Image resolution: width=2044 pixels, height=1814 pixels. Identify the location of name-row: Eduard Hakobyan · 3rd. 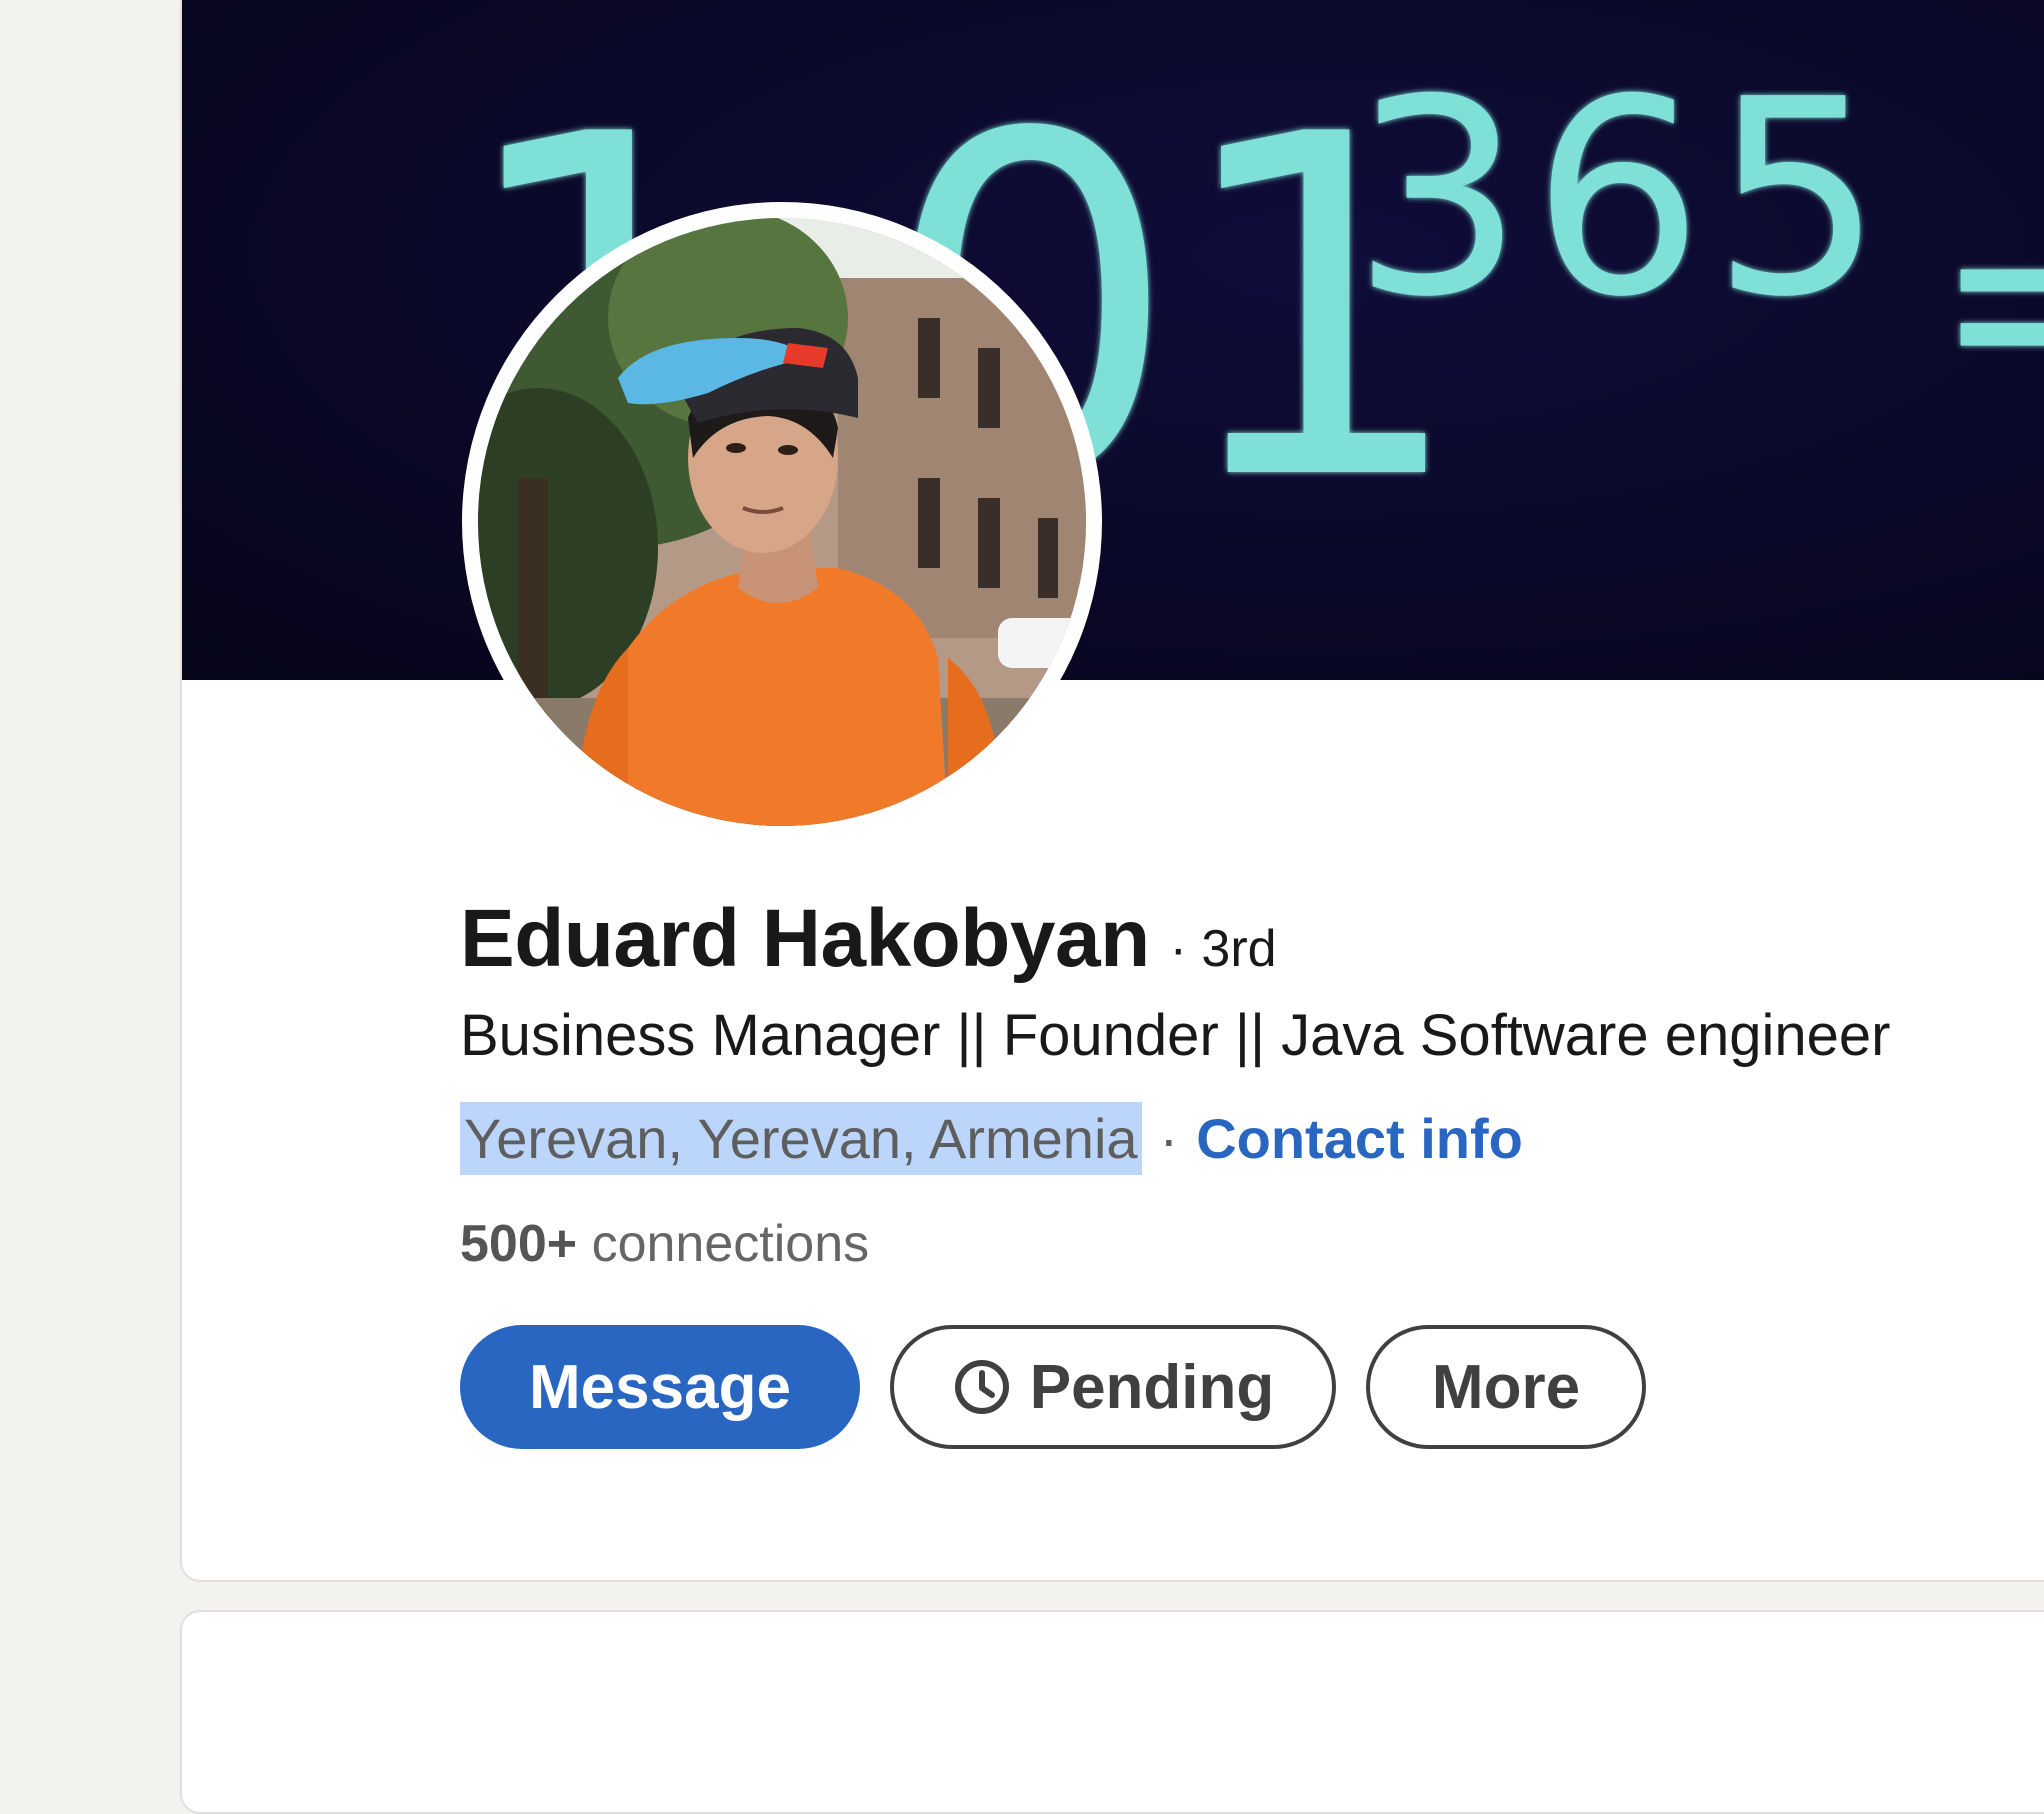
(868, 939).